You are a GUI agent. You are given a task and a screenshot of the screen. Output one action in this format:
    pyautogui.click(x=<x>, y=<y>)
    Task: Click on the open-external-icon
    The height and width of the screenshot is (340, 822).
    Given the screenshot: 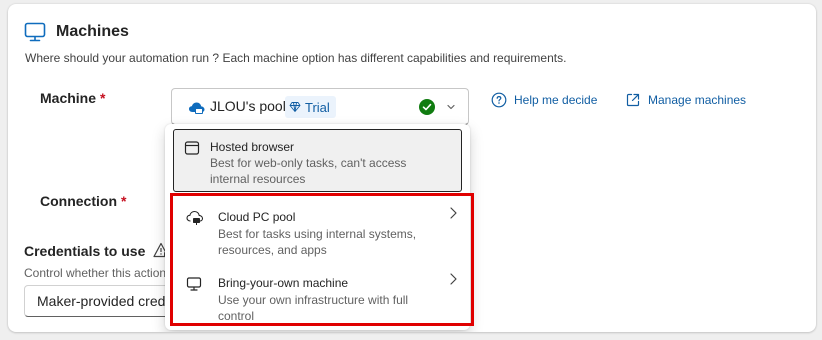 What is the action you would take?
    pyautogui.click(x=633, y=100)
    